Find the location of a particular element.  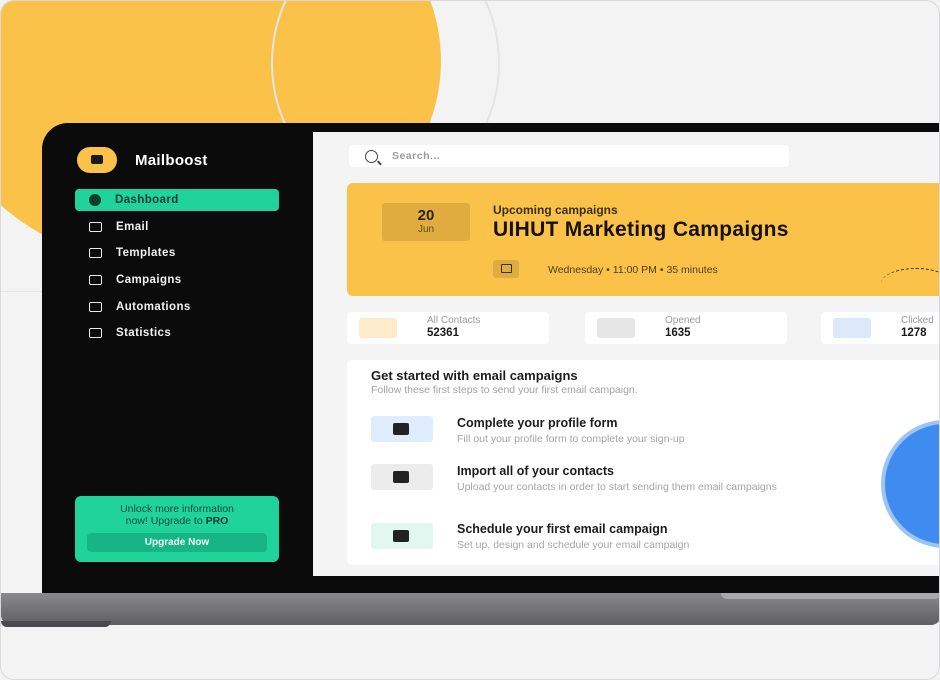

upgrade-pro-label: PRO is located at coordinates (217, 521).